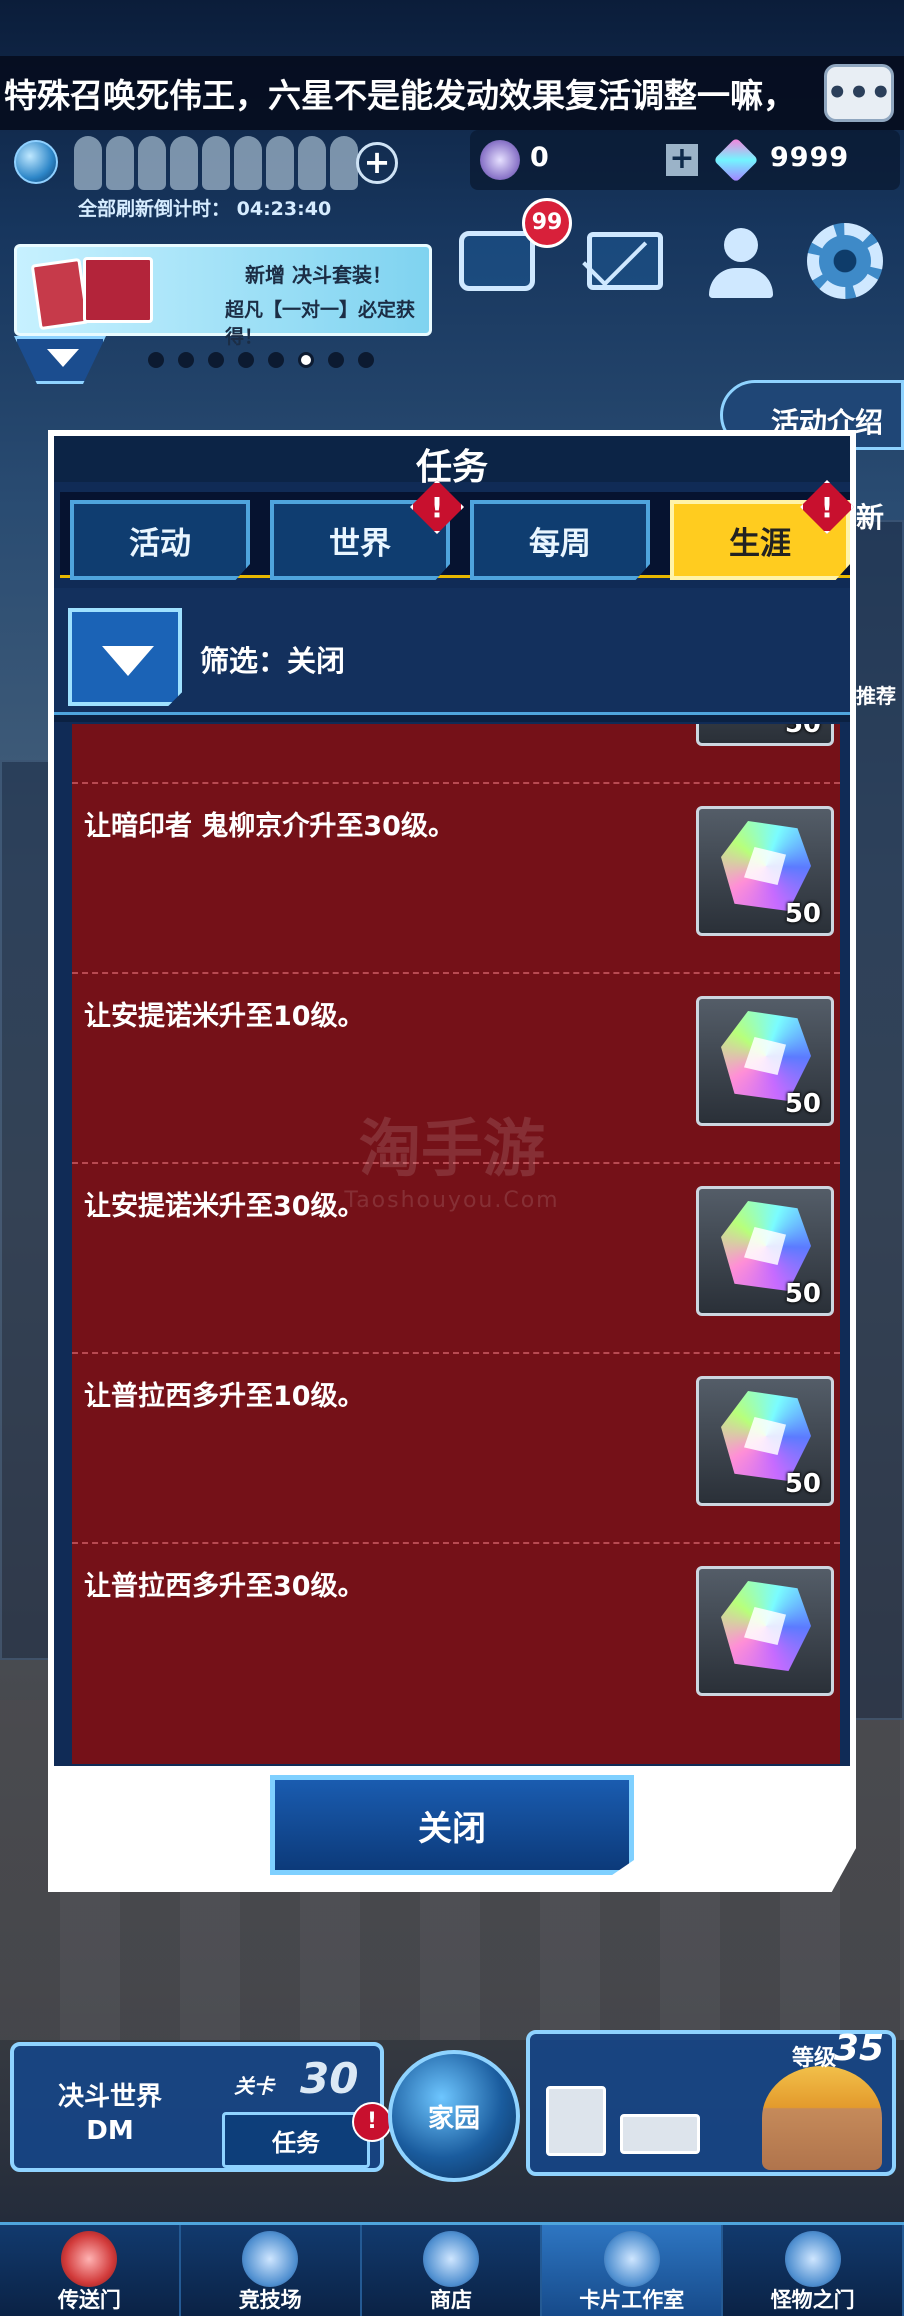  I want to click on gear-icon, so click(845, 261).